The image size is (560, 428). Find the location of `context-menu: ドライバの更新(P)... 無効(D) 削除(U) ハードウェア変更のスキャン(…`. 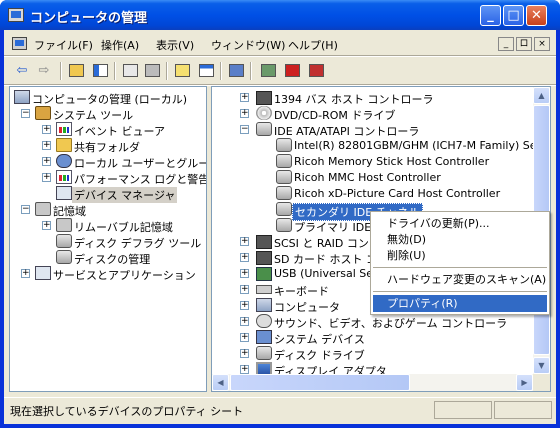

context-menu: ドライバの更新(P)... 無効(D) 削除(U) ハードウェア変更のスキャン(… is located at coordinates (460, 263).